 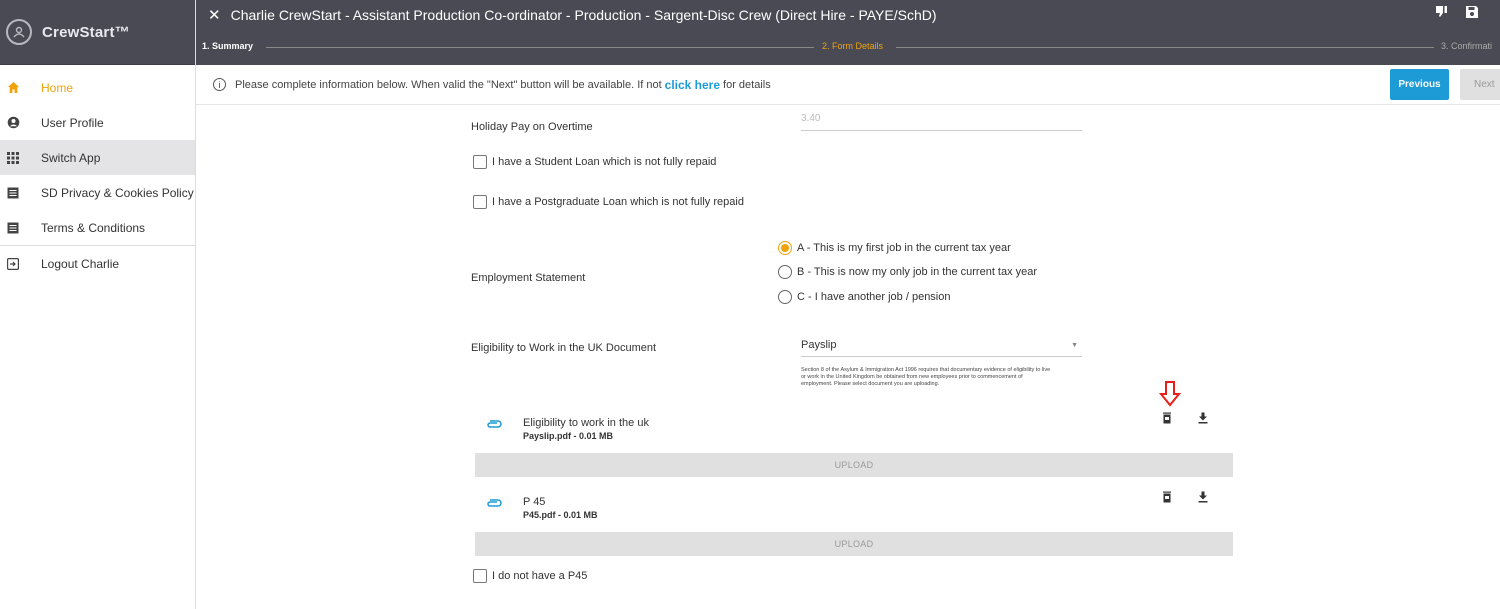 I want to click on sidebar-item-logout: Logout Charlie, so click(x=97, y=263).